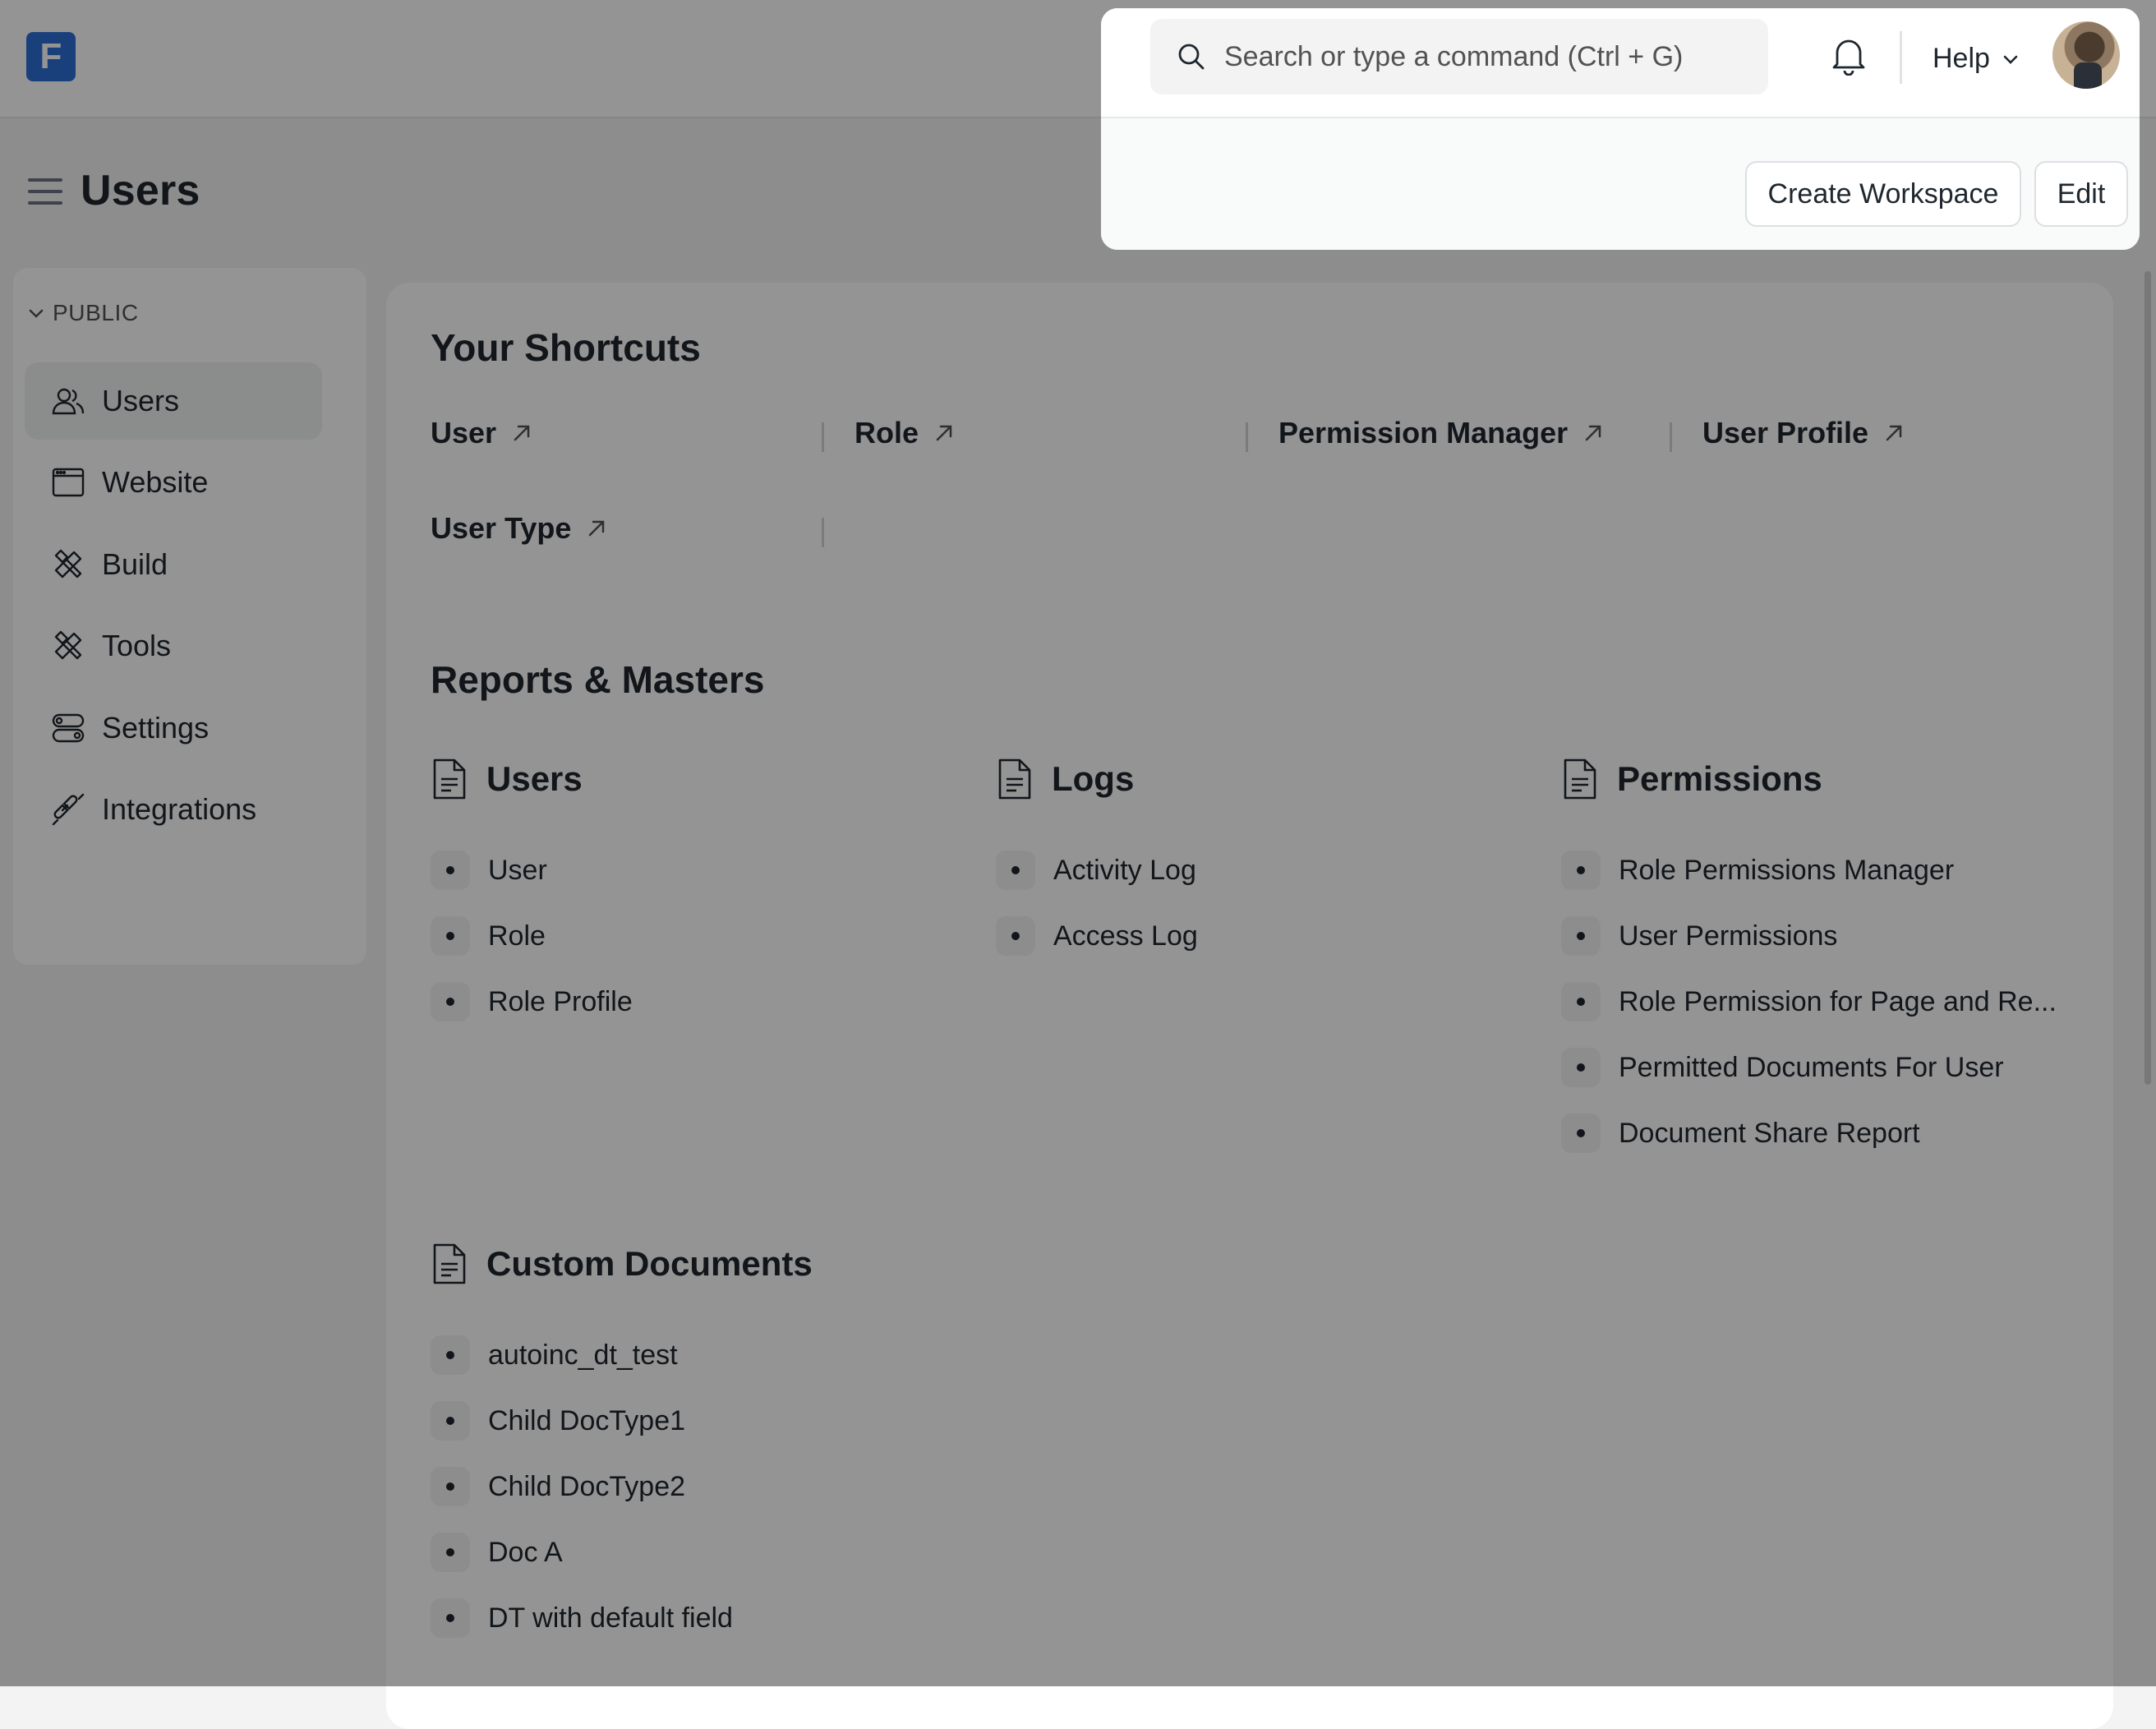  What do you see at coordinates (1441, 433) in the screenshot?
I see `shortcut-permission-manager: Permission Manager` at bounding box center [1441, 433].